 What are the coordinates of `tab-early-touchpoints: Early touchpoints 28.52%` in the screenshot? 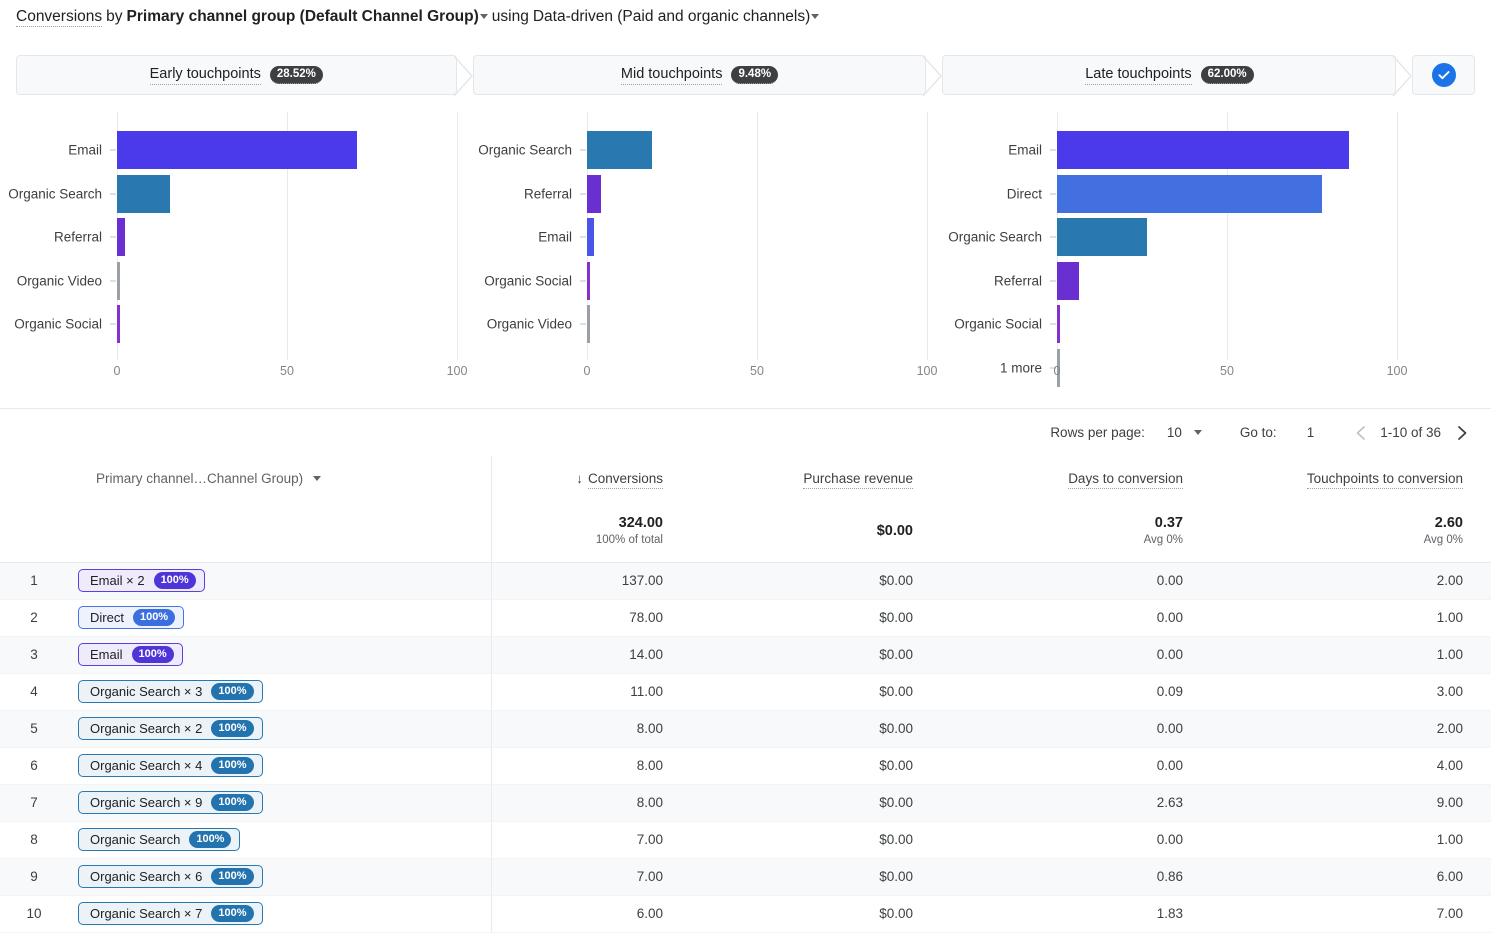 It's located at (244, 75).